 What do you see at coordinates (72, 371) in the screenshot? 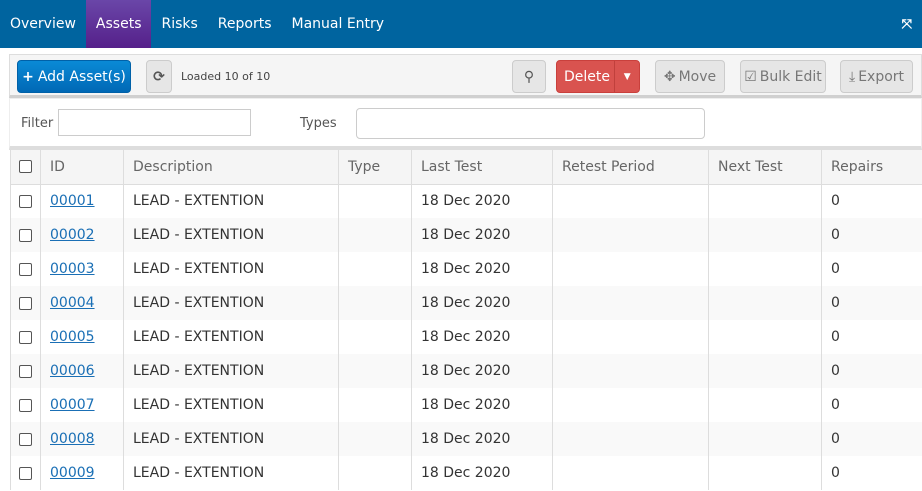
I see `asset-id-link: 00006` at bounding box center [72, 371].